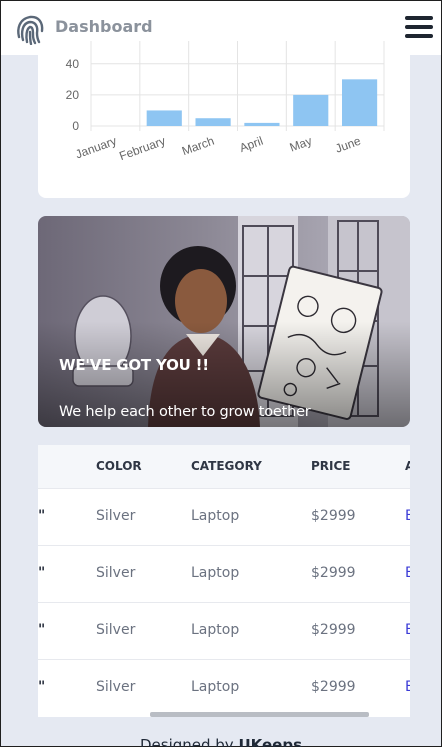 This screenshot has height=747, width=442. I want to click on column-header-action: A, so click(407, 466).